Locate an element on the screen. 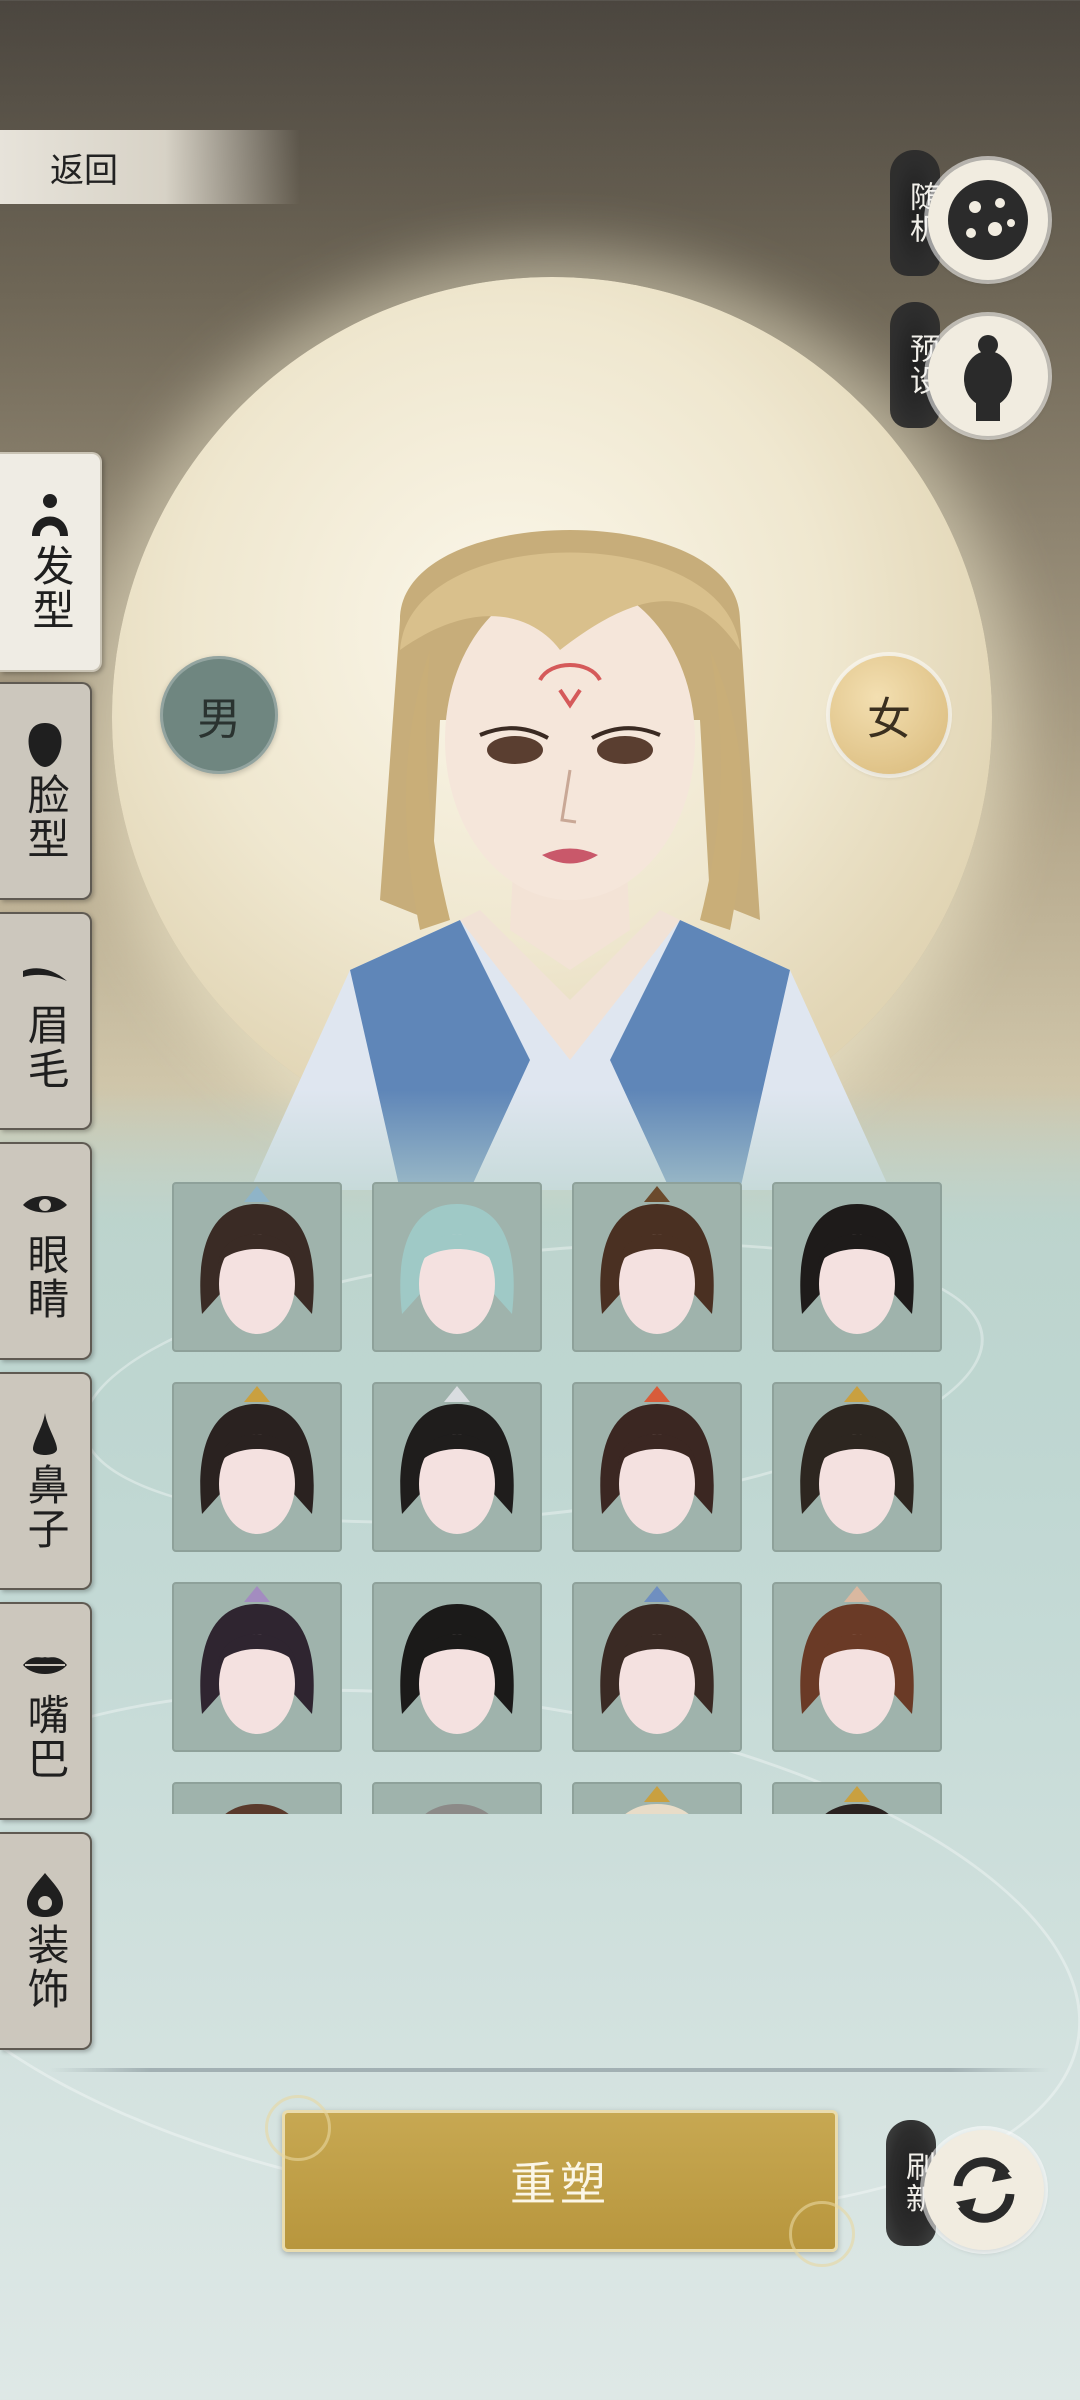 The height and width of the screenshot is (2400, 1080). tab-eyebrow: 眉毛 is located at coordinates (46, 1021).